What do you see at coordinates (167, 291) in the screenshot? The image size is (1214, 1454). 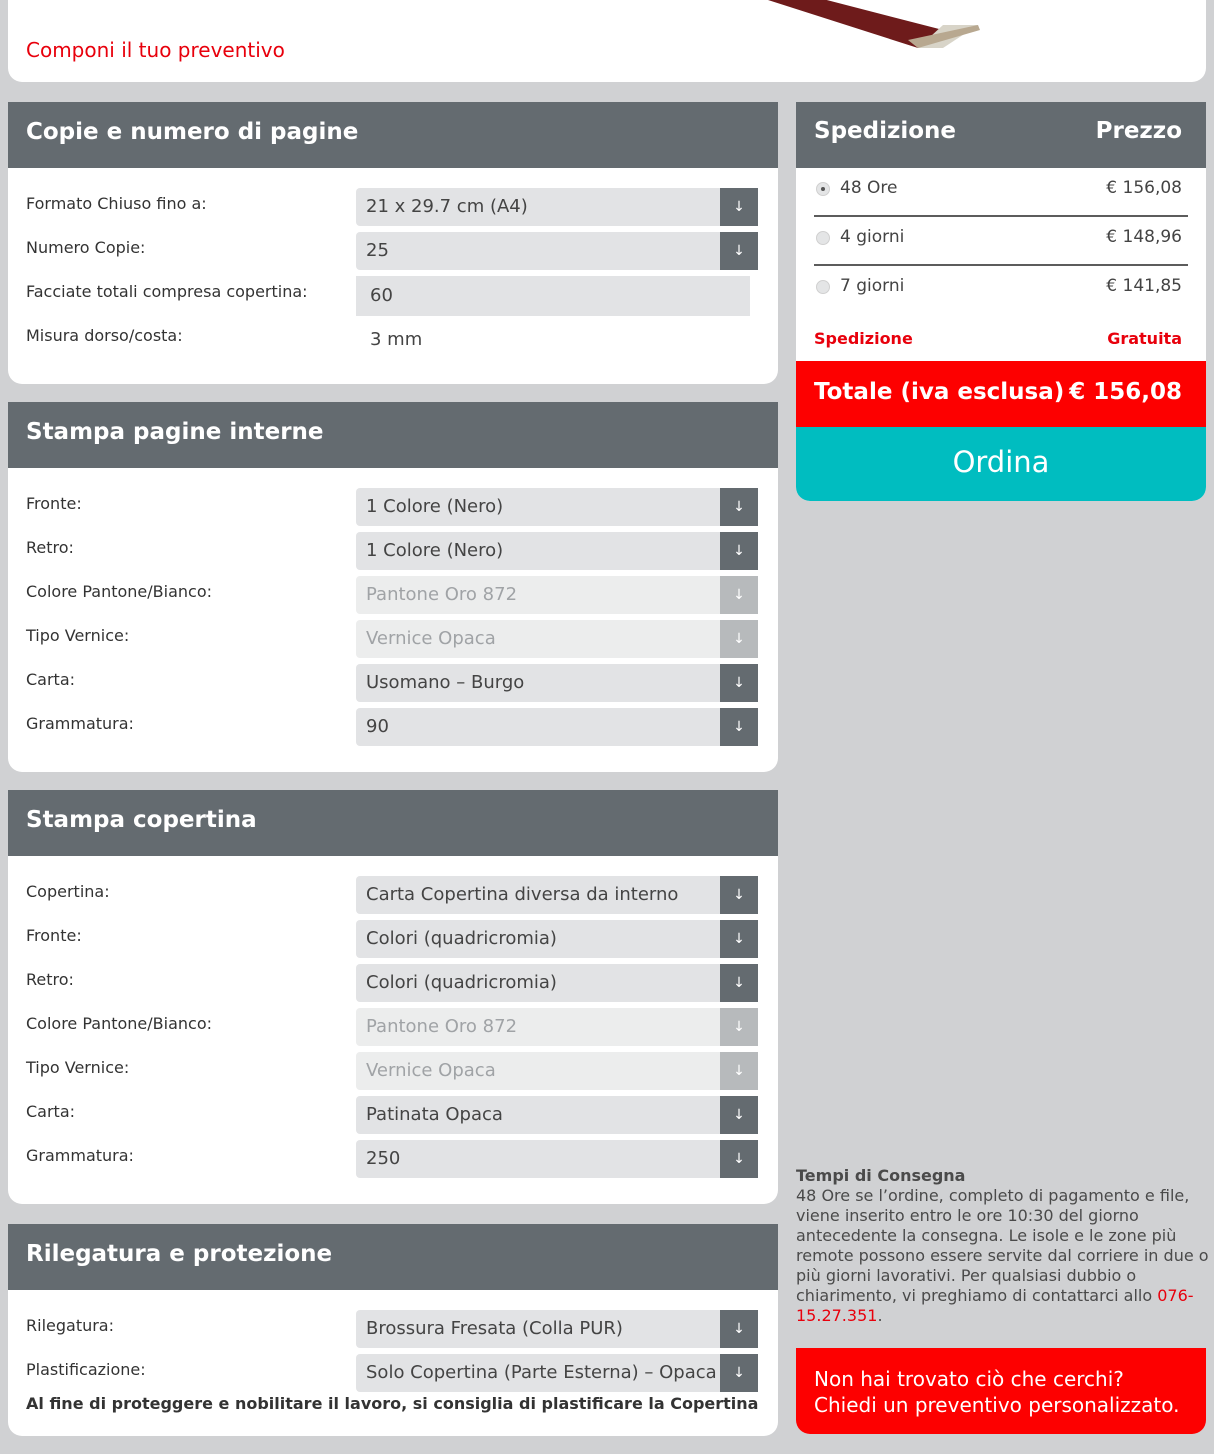 I see `label-facciate: Facciate totali compresa copertina:` at bounding box center [167, 291].